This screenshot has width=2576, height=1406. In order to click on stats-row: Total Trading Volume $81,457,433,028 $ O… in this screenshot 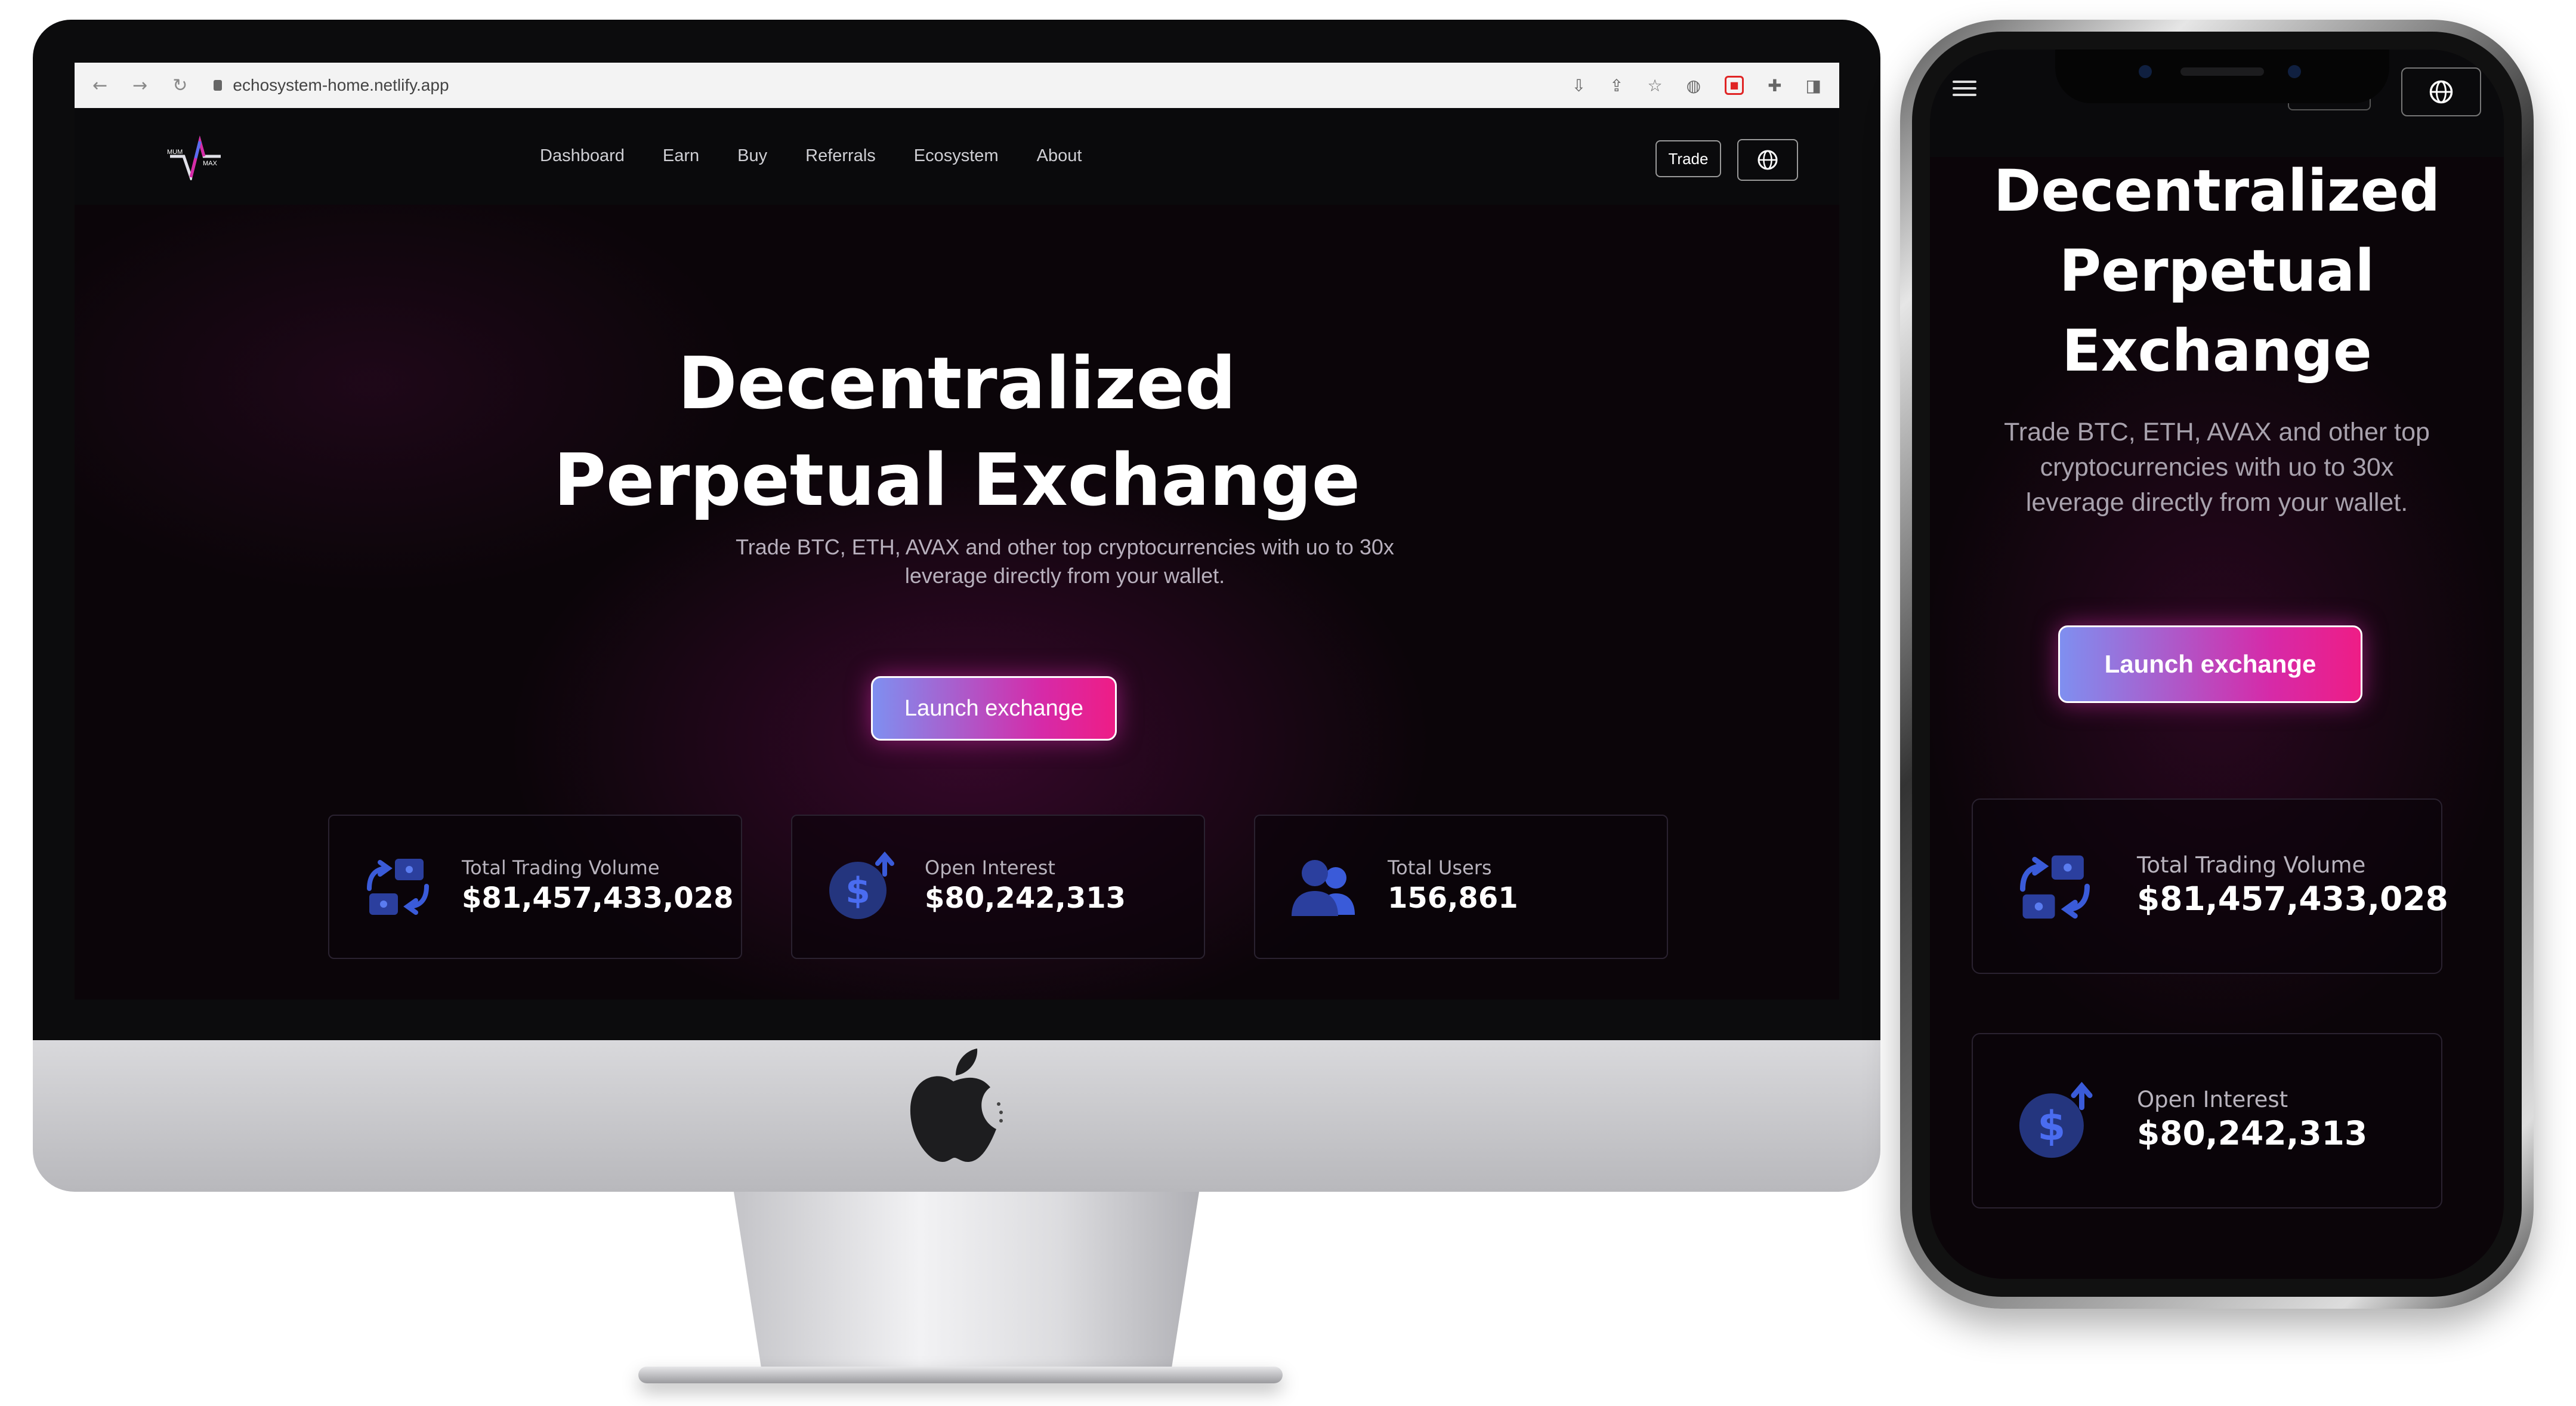, I will do `click(998, 887)`.